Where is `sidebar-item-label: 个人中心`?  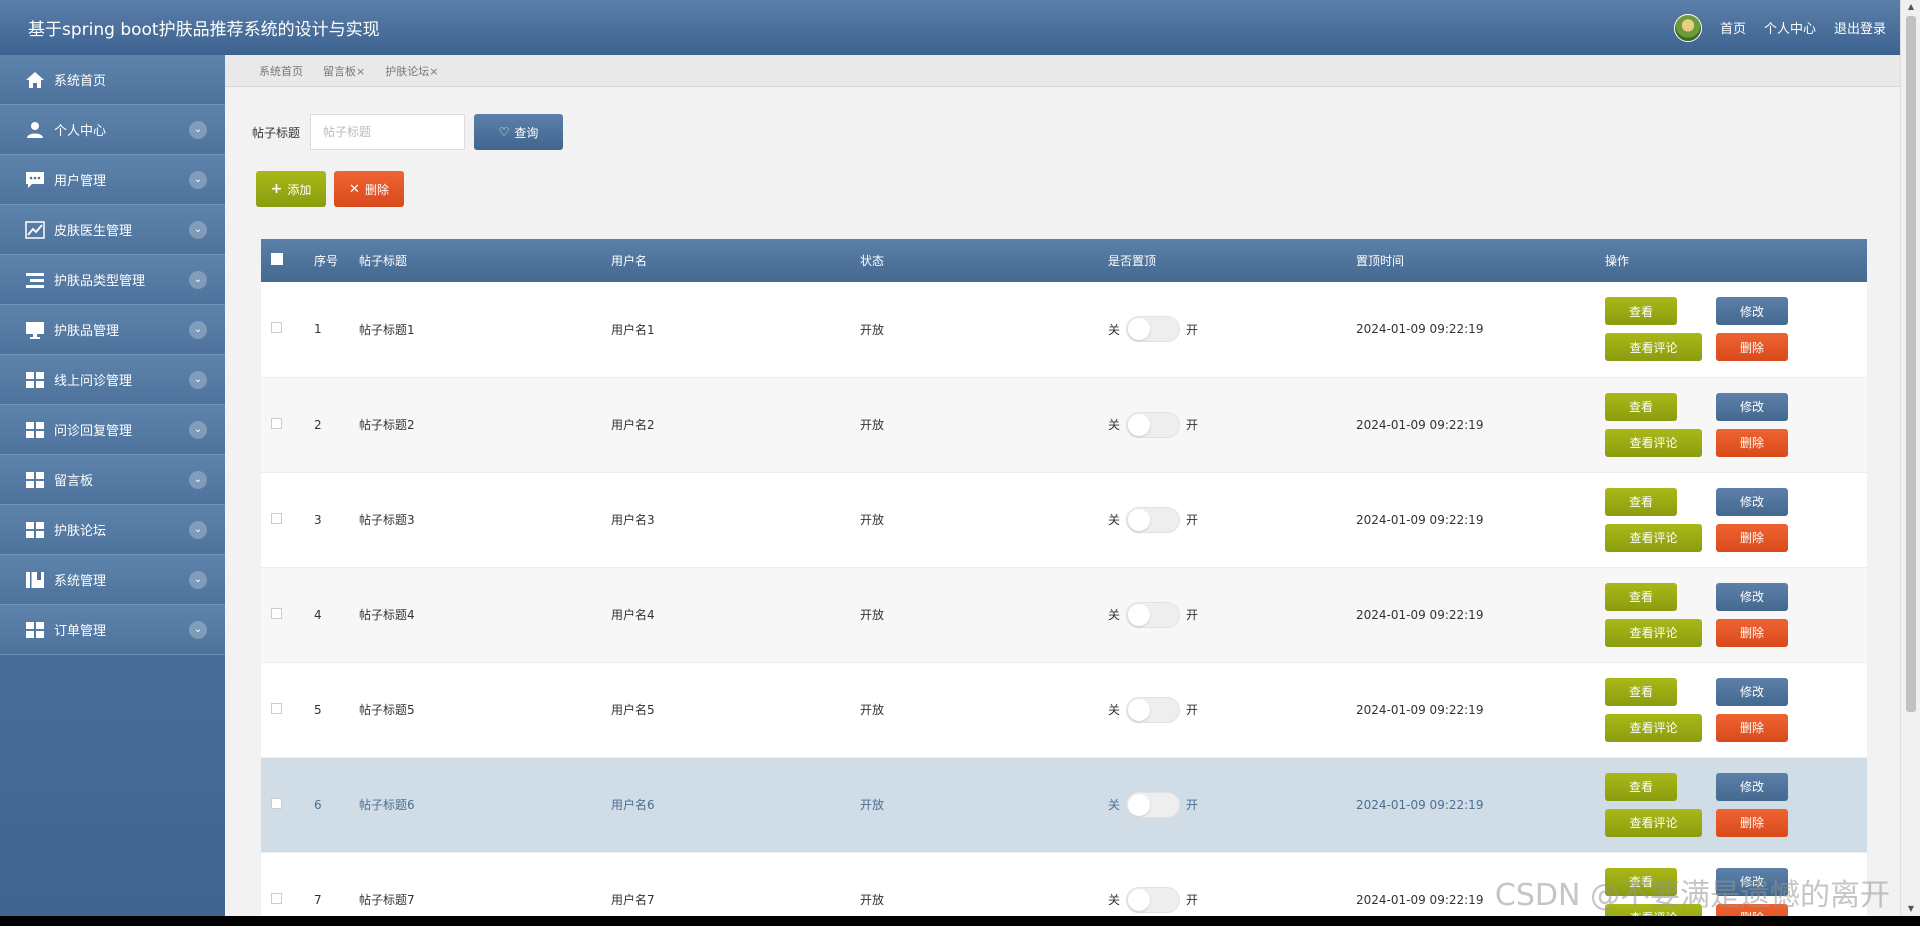
sidebar-item-label: 个人中心 is located at coordinates (80, 131).